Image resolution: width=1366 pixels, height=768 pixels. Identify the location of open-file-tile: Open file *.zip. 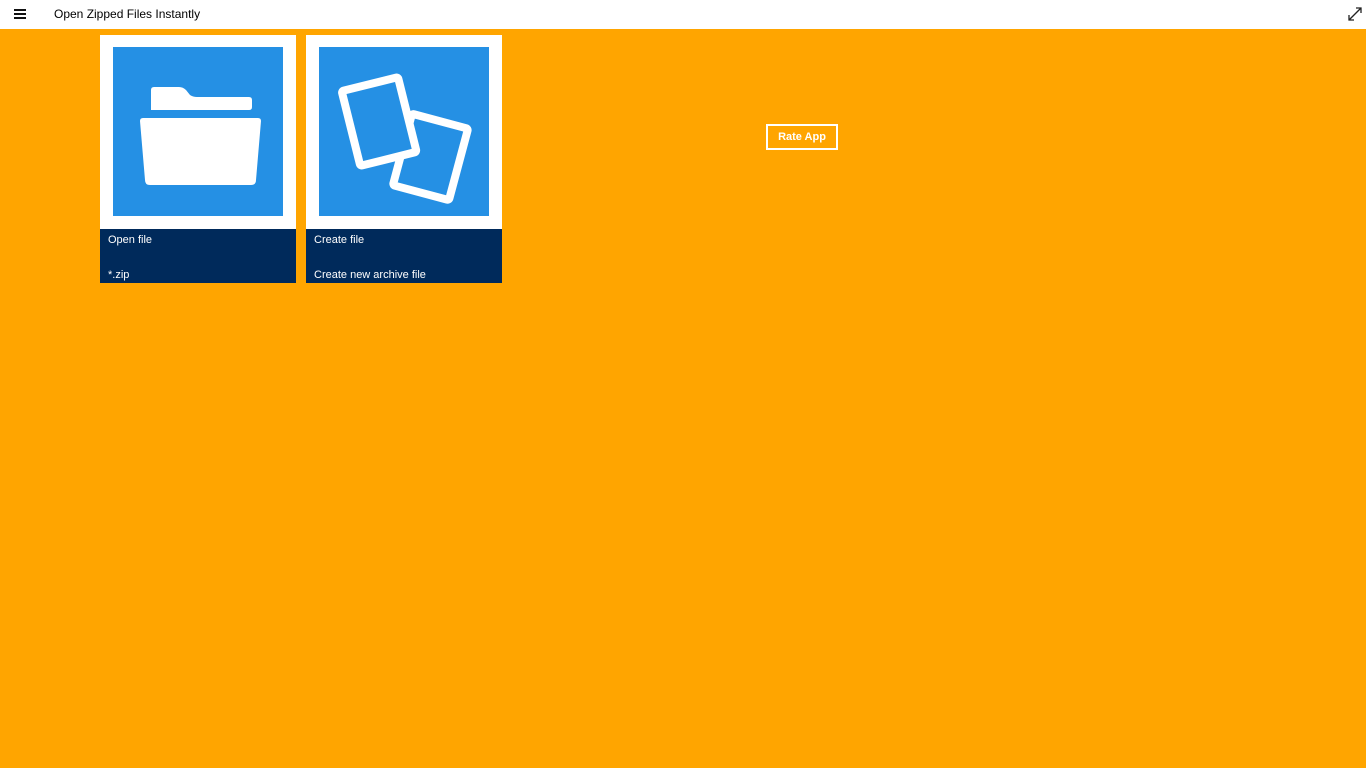
(198, 159).